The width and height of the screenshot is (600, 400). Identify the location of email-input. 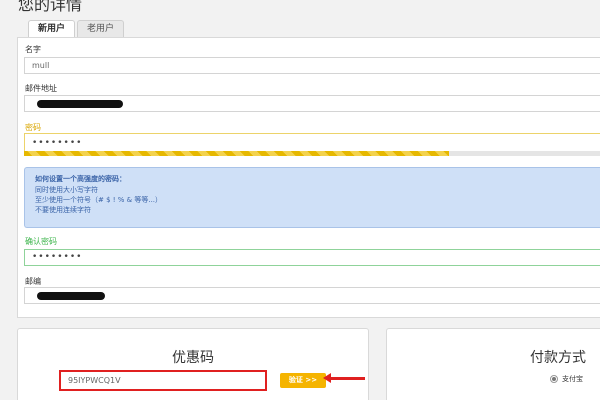
(312, 103).